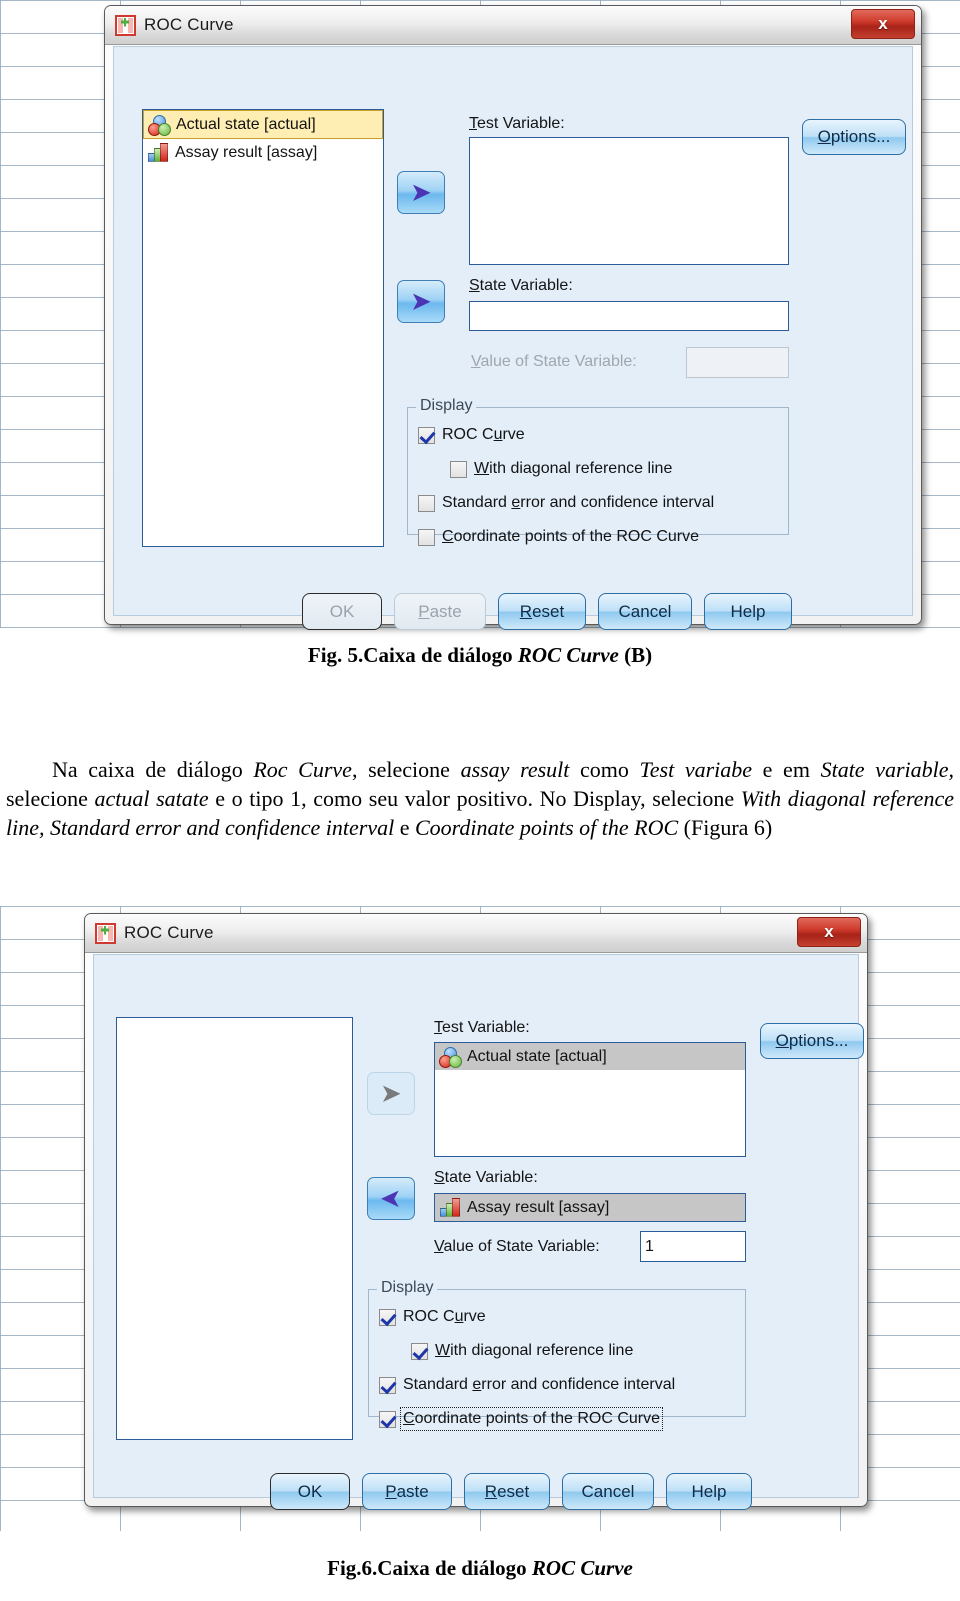 This screenshot has height=1601, width=960. What do you see at coordinates (412, 1491) in the screenshot?
I see `paste-button-label-rest: aste` at bounding box center [412, 1491].